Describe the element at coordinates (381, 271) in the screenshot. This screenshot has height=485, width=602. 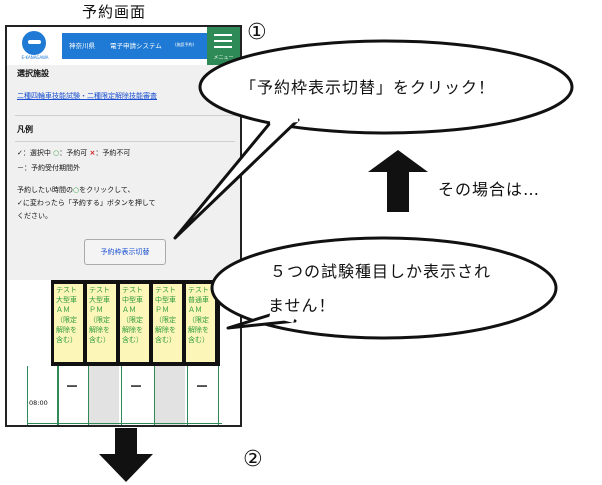
I see `callout-text-line-1: ５つの試験種目しか表示され` at that location.